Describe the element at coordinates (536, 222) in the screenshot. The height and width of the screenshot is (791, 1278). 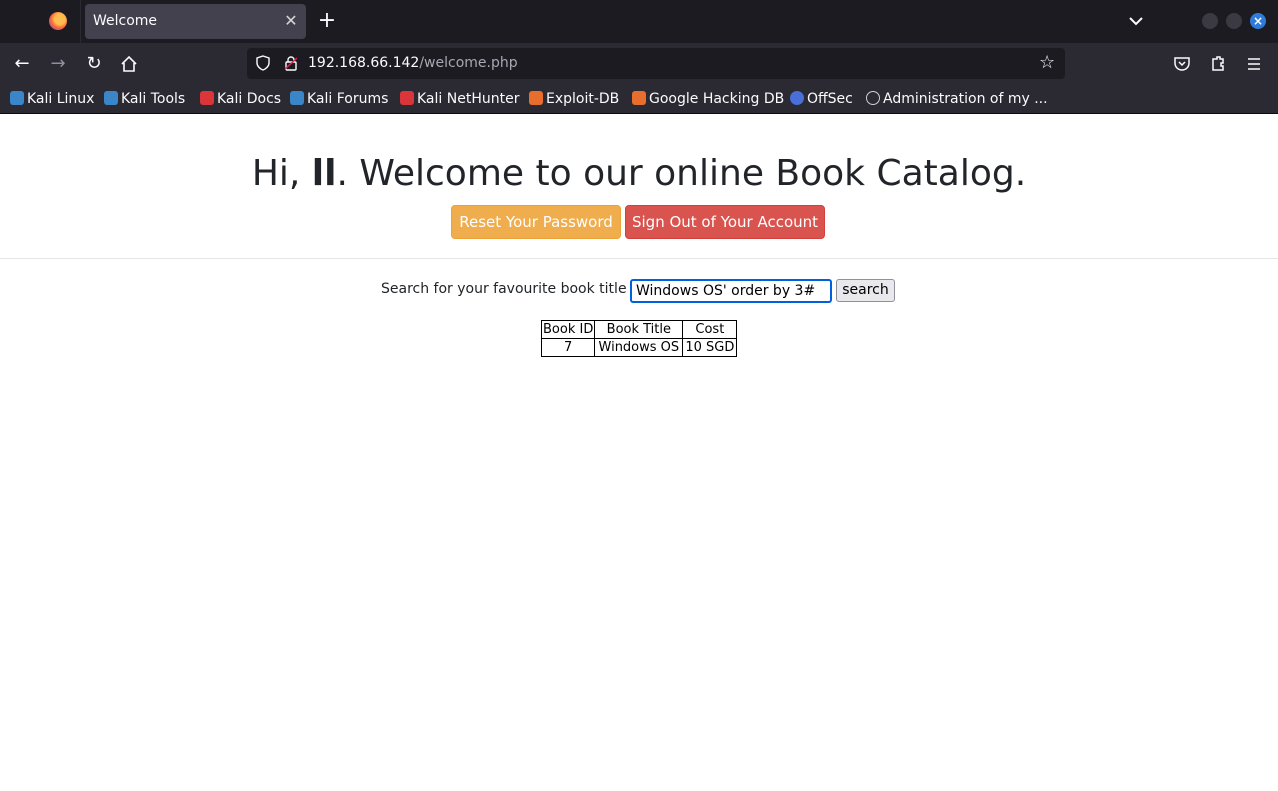
I see `reset-password-button: Reset Your Password` at that location.